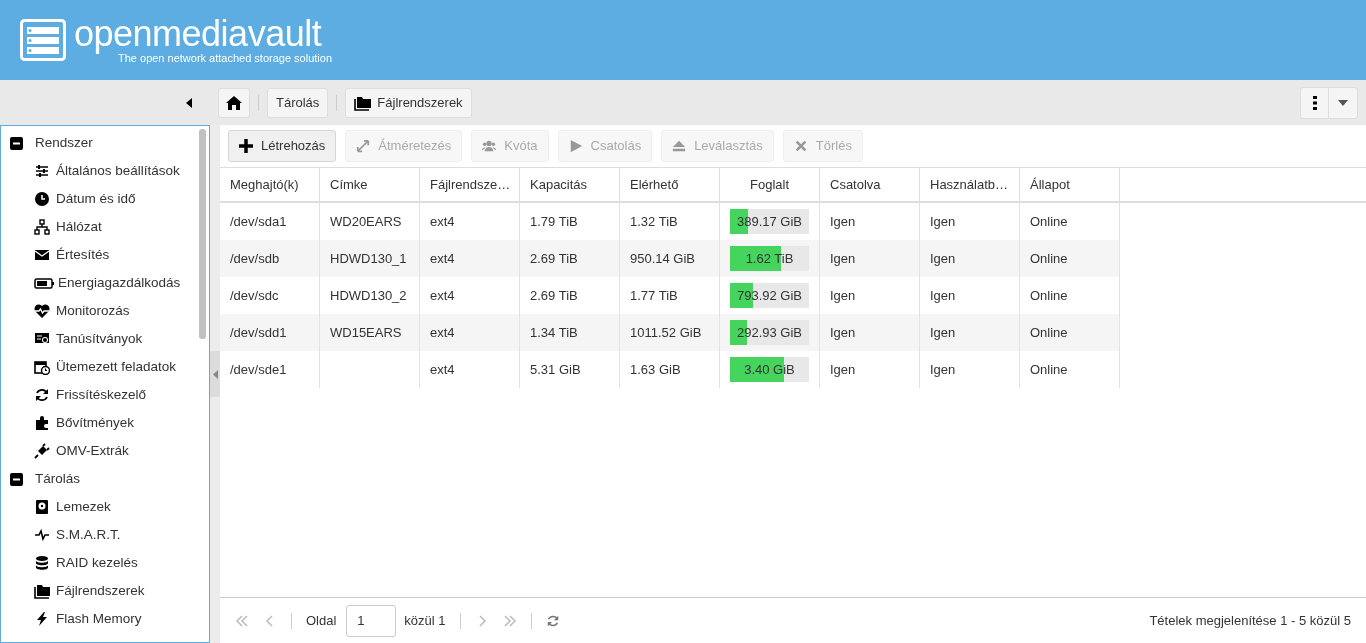 This screenshot has width=1366, height=643. I want to click on battery-icon, so click(44, 283).